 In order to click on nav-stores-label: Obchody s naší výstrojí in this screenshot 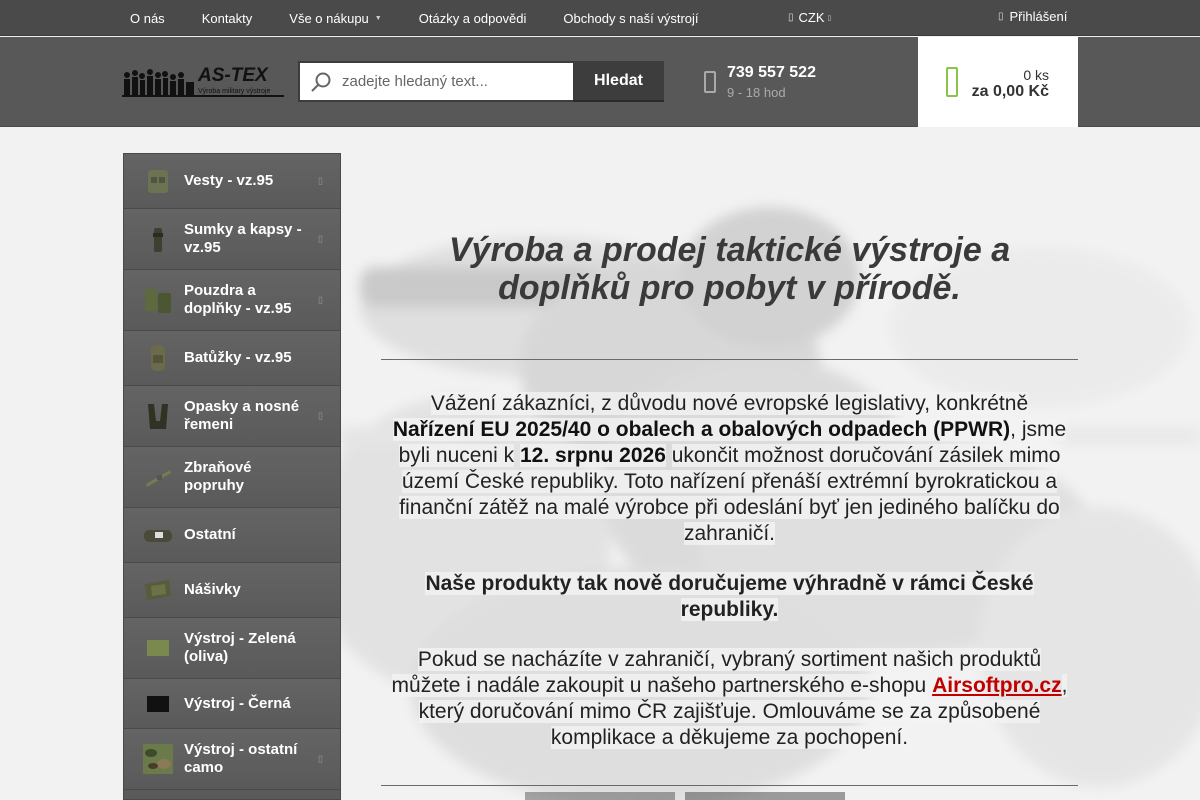, I will do `click(631, 18)`.